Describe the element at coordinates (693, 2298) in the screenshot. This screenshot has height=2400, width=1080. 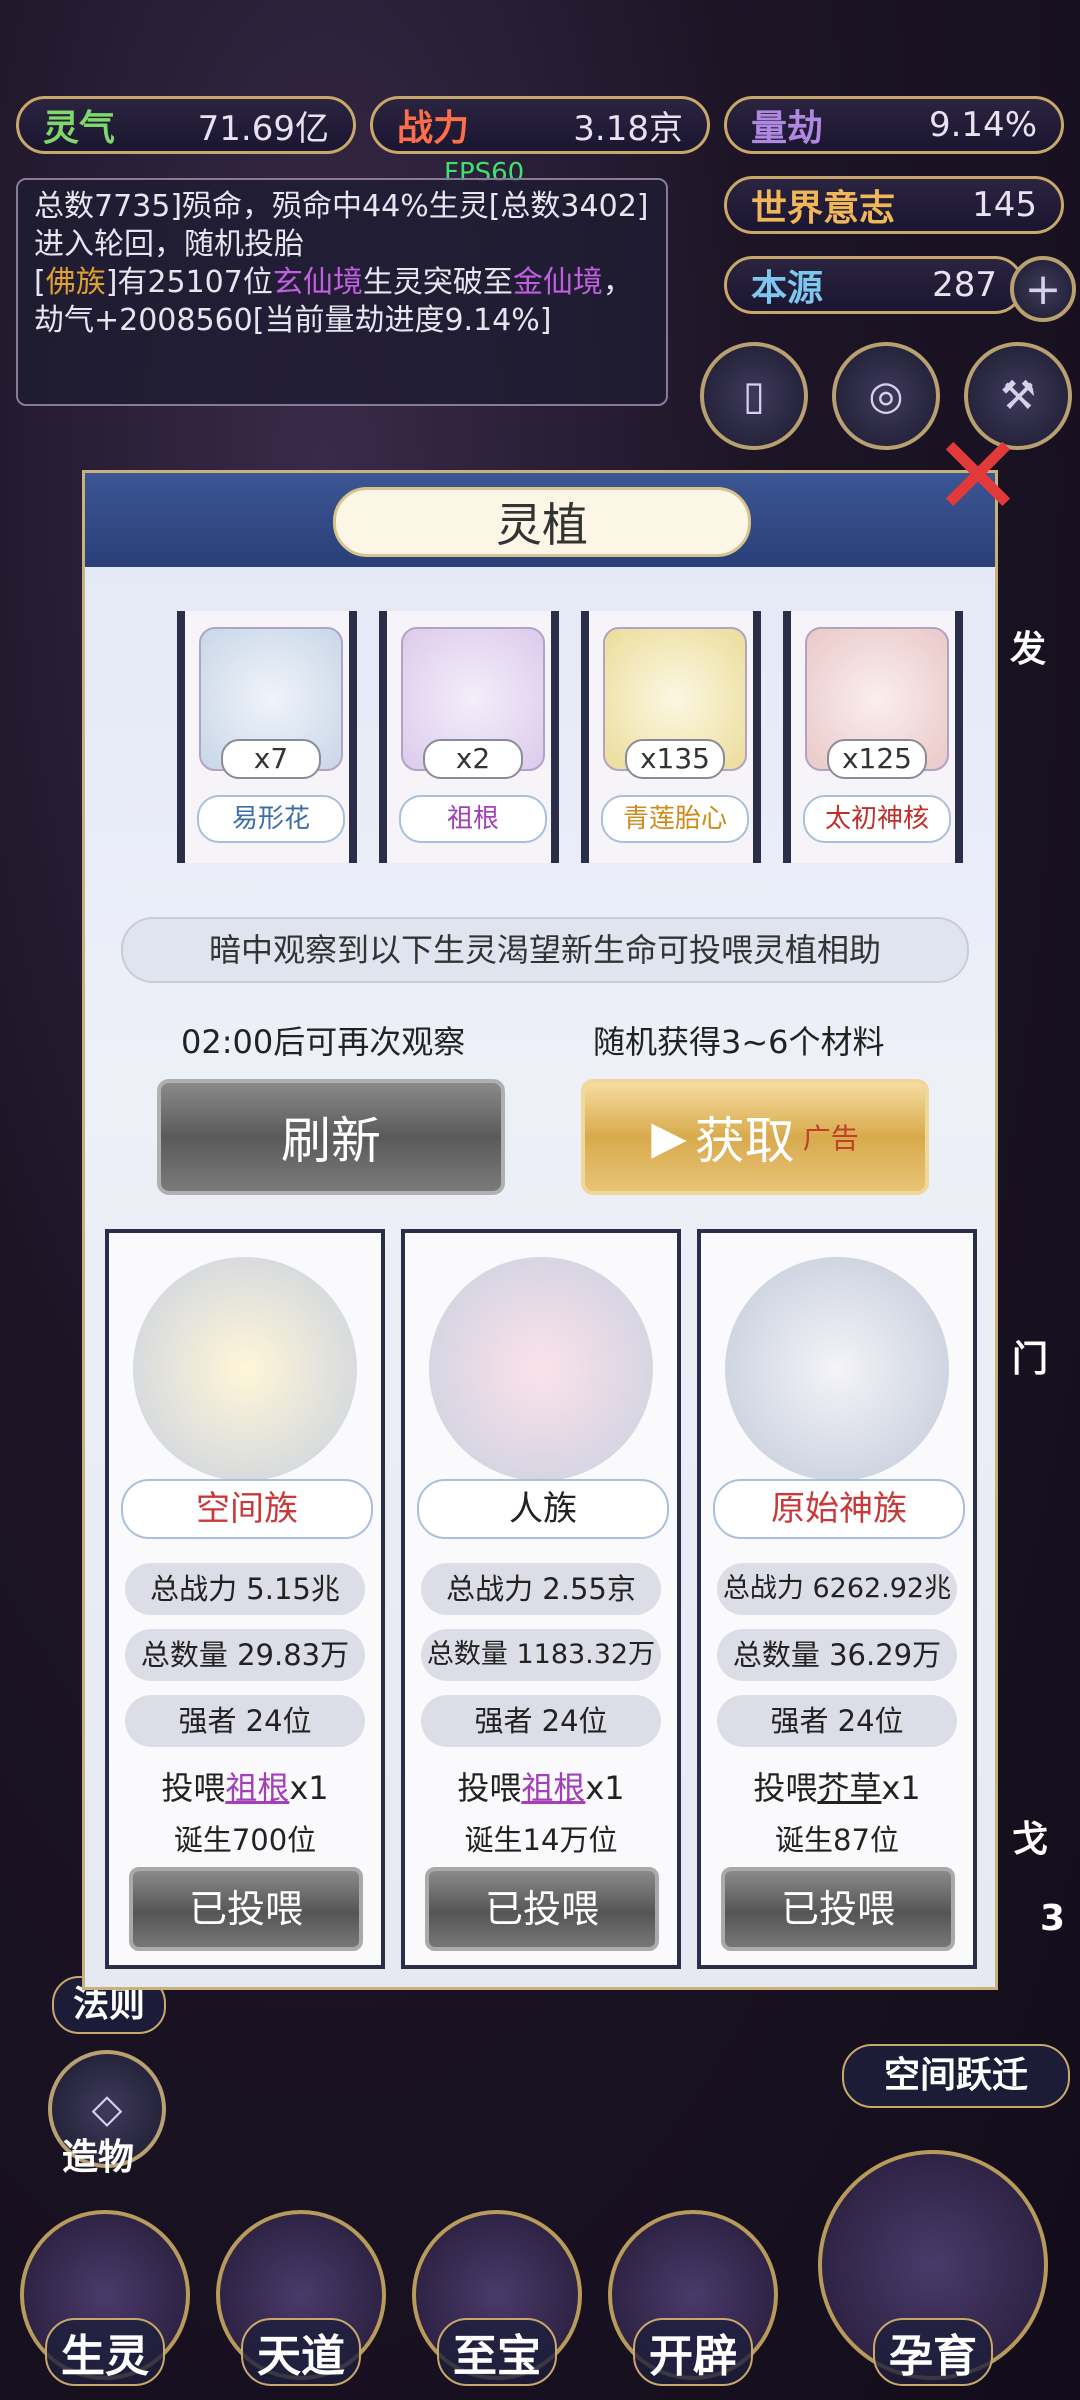
I see `nav-creation: 开辟` at that location.